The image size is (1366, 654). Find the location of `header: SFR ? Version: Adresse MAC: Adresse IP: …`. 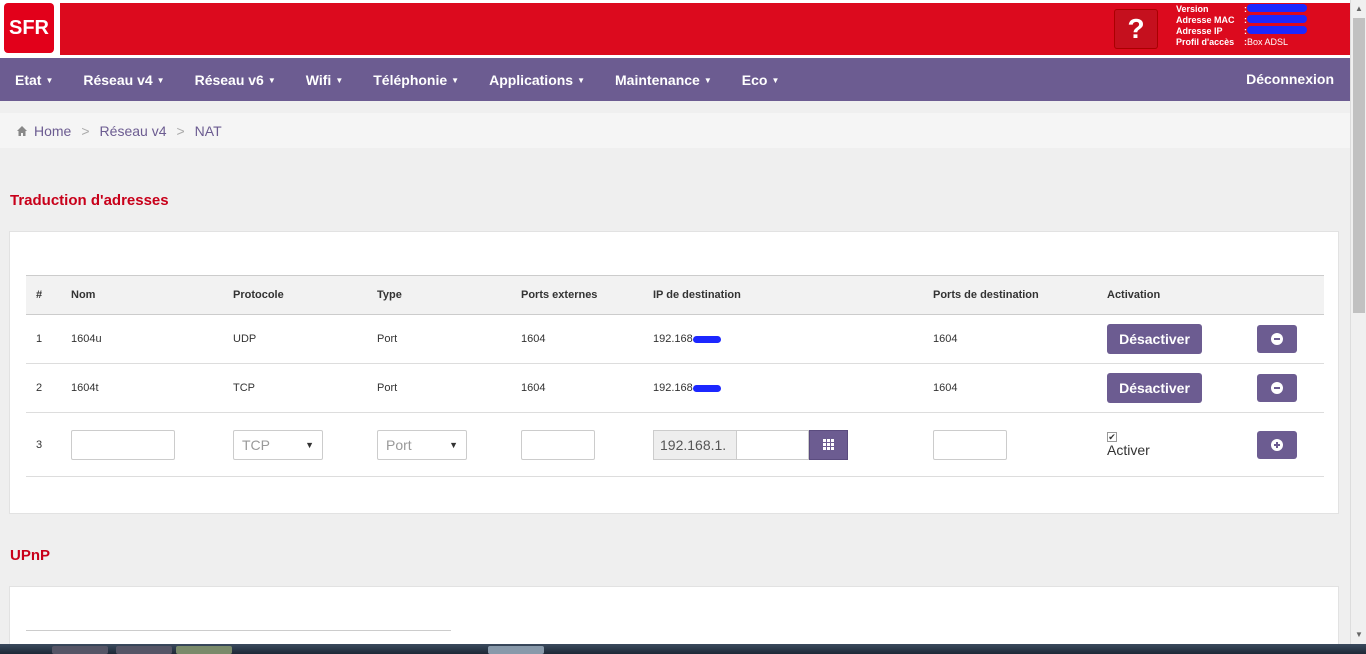

header: SFR ? Version: Adresse MAC: Adresse IP: … is located at coordinates (675, 29).